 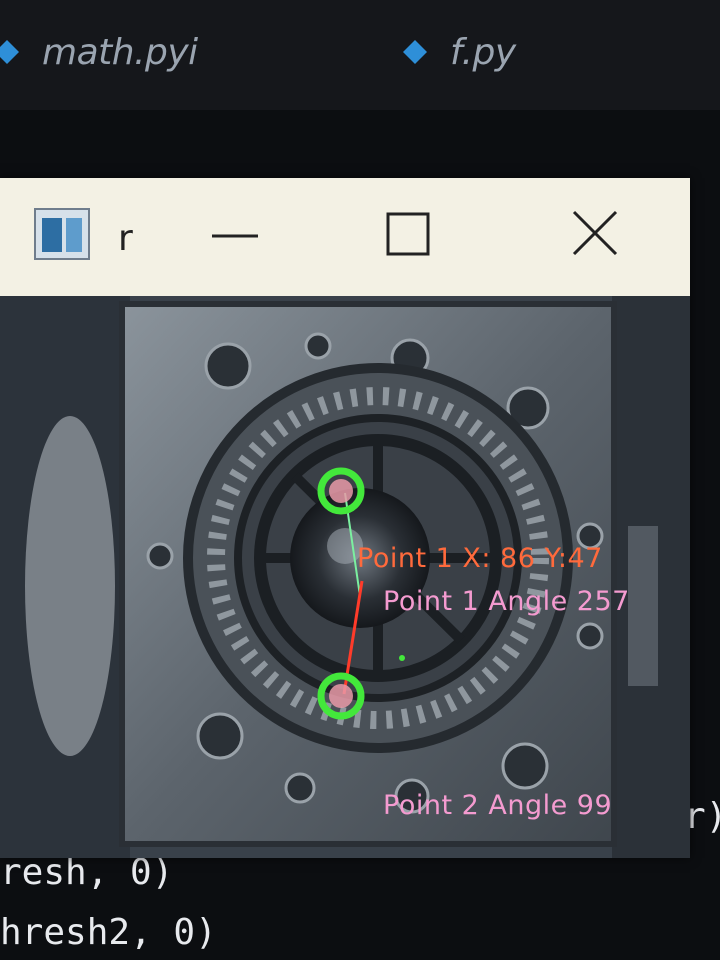 I want to click on maximize-icon, so click(x=407, y=233).